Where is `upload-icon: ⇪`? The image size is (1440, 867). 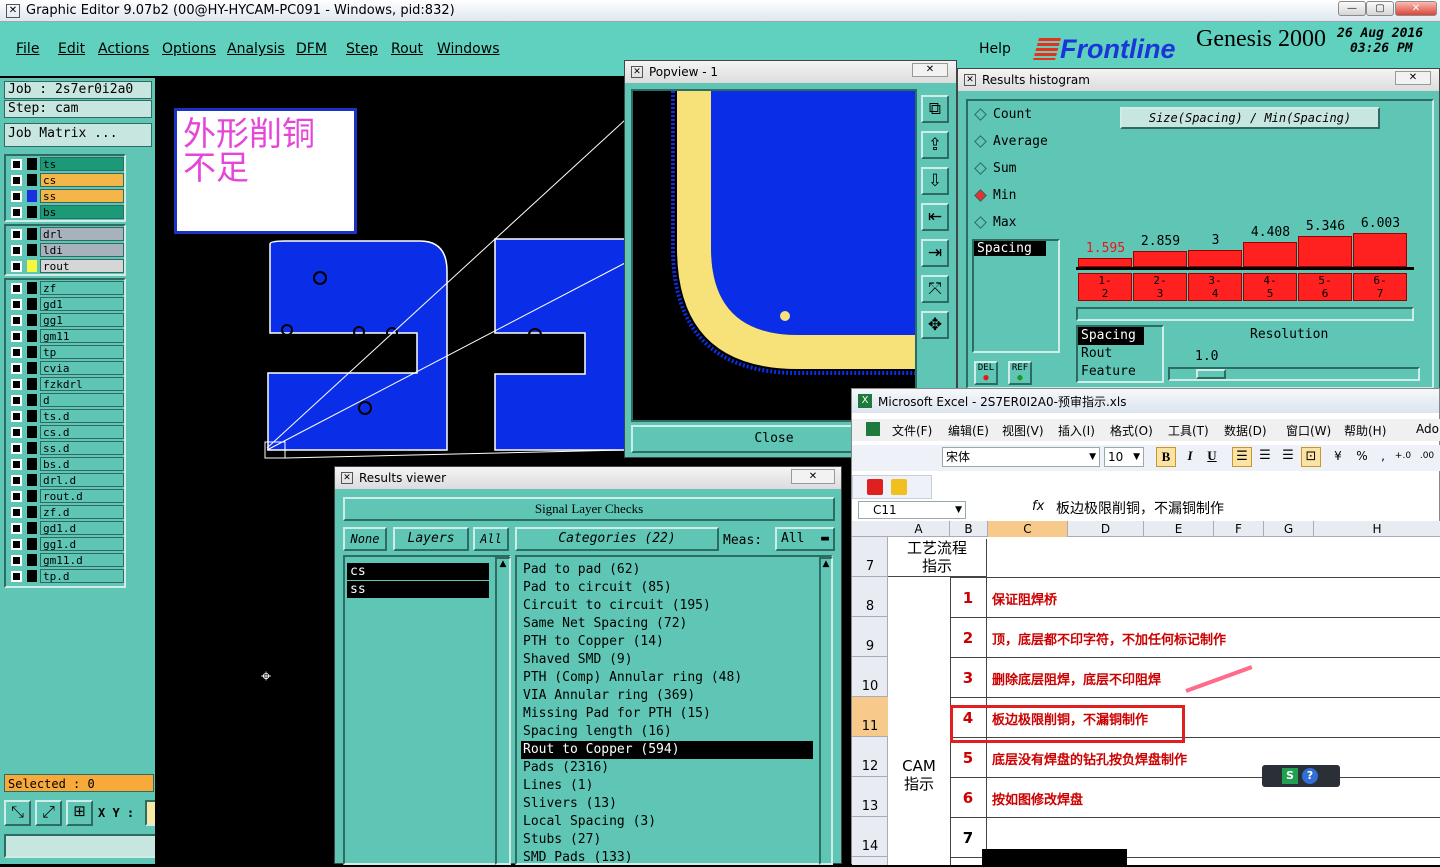
upload-icon: ⇪ is located at coordinates (935, 145).